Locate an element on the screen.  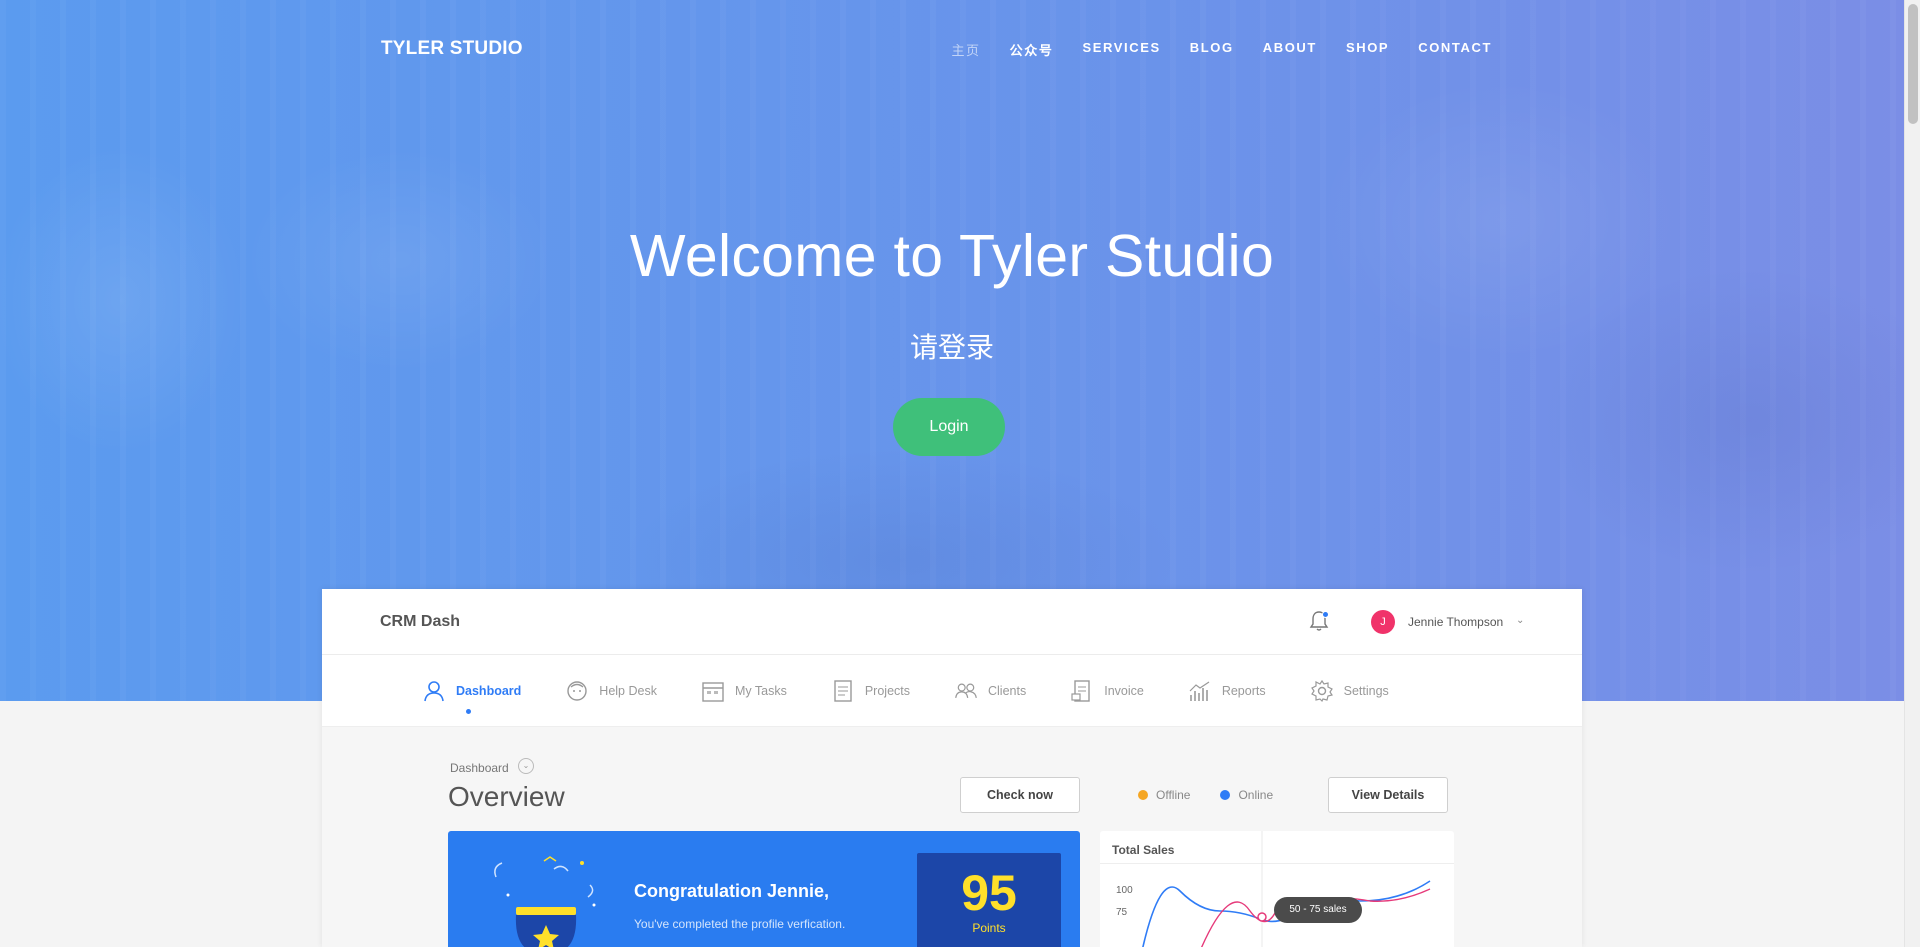
avatar: J is located at coordinates (1383, 622).